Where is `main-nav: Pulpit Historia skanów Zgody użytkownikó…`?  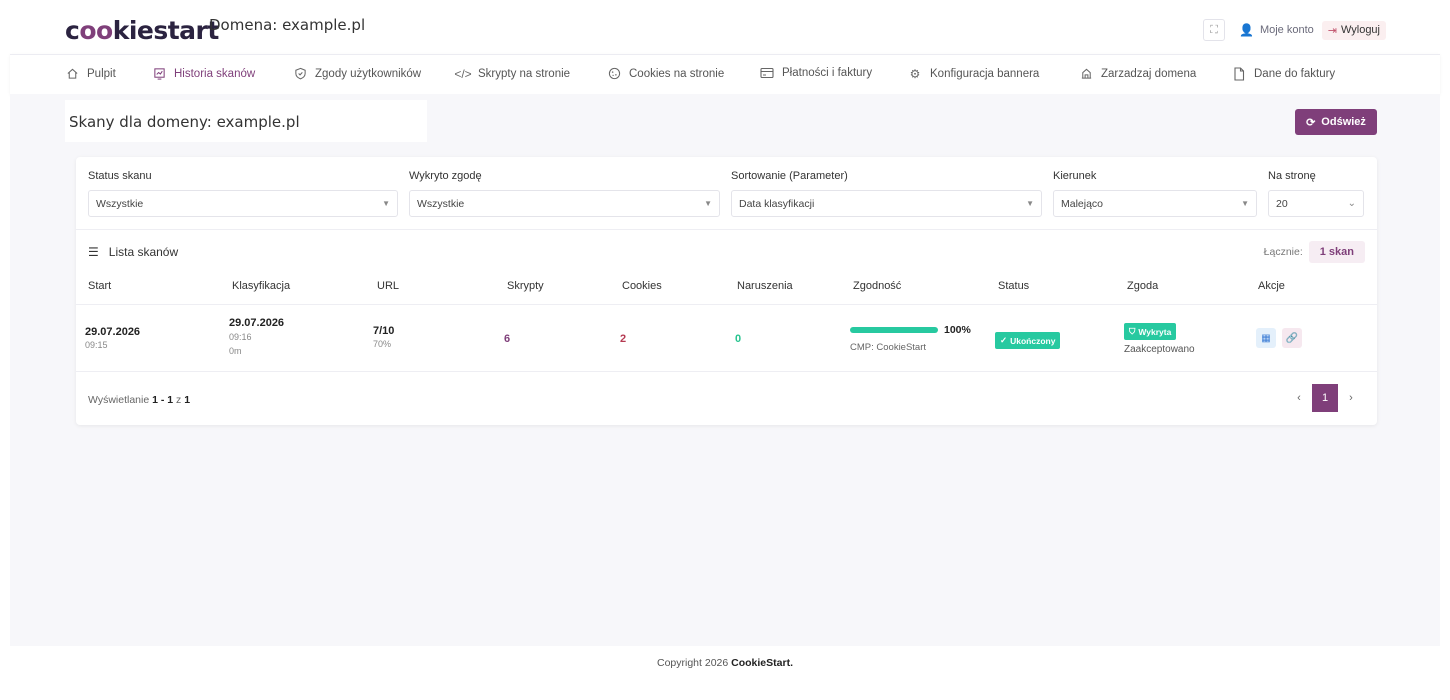
main-nav: Pulpit Historia skanów Zgody użytkownikó… is located at coordinates (725, 74).